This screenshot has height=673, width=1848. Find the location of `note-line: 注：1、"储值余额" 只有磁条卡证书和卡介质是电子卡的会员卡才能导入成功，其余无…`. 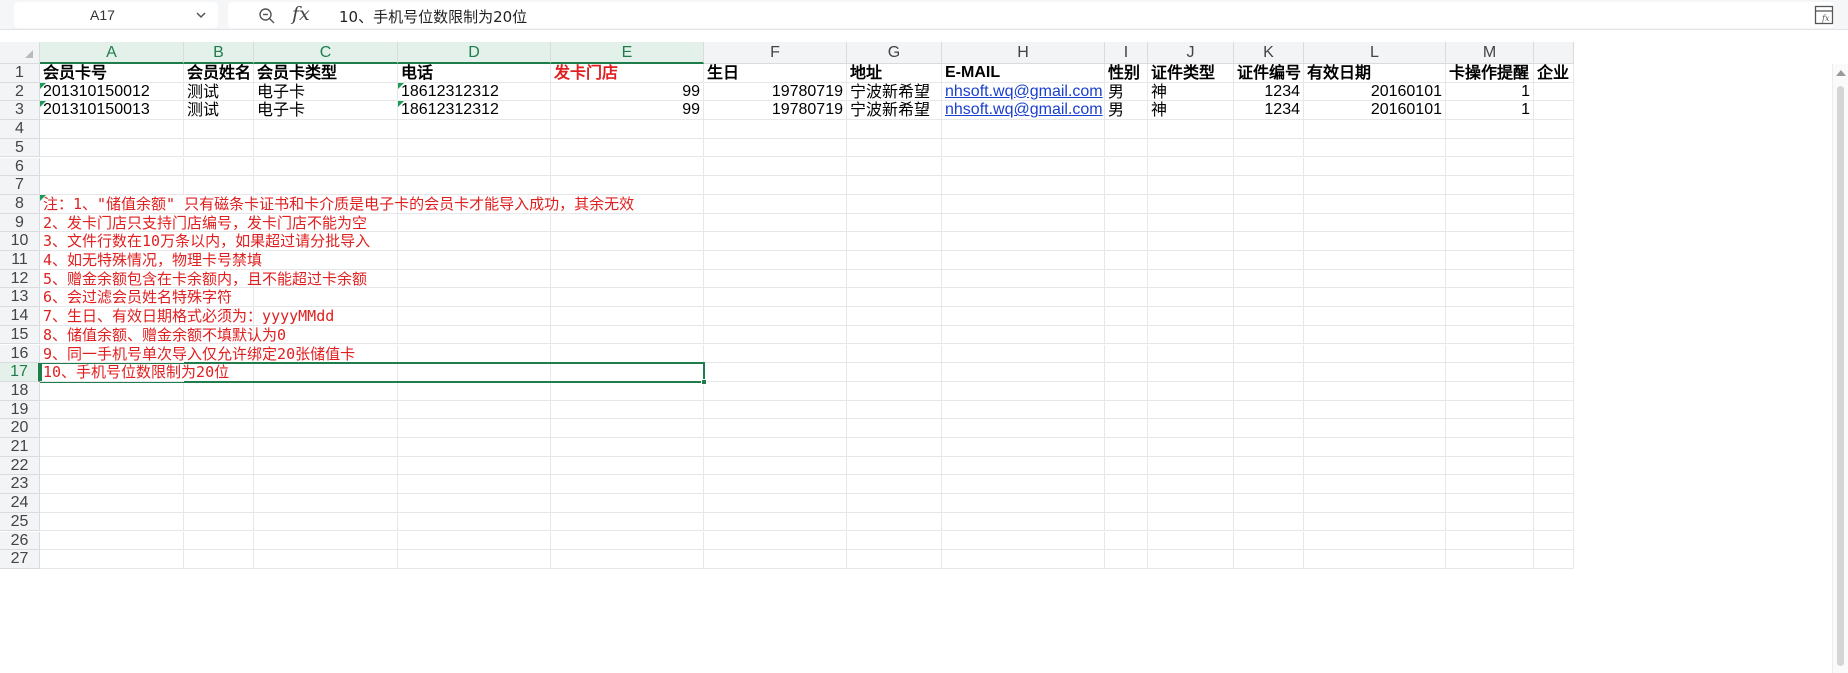

note-line: 注：1、"储值余额" 只有磁条卡证书和卡介质是电子卡的会员卡才能导入成功，其余无… is located at coordinates (337, 204).